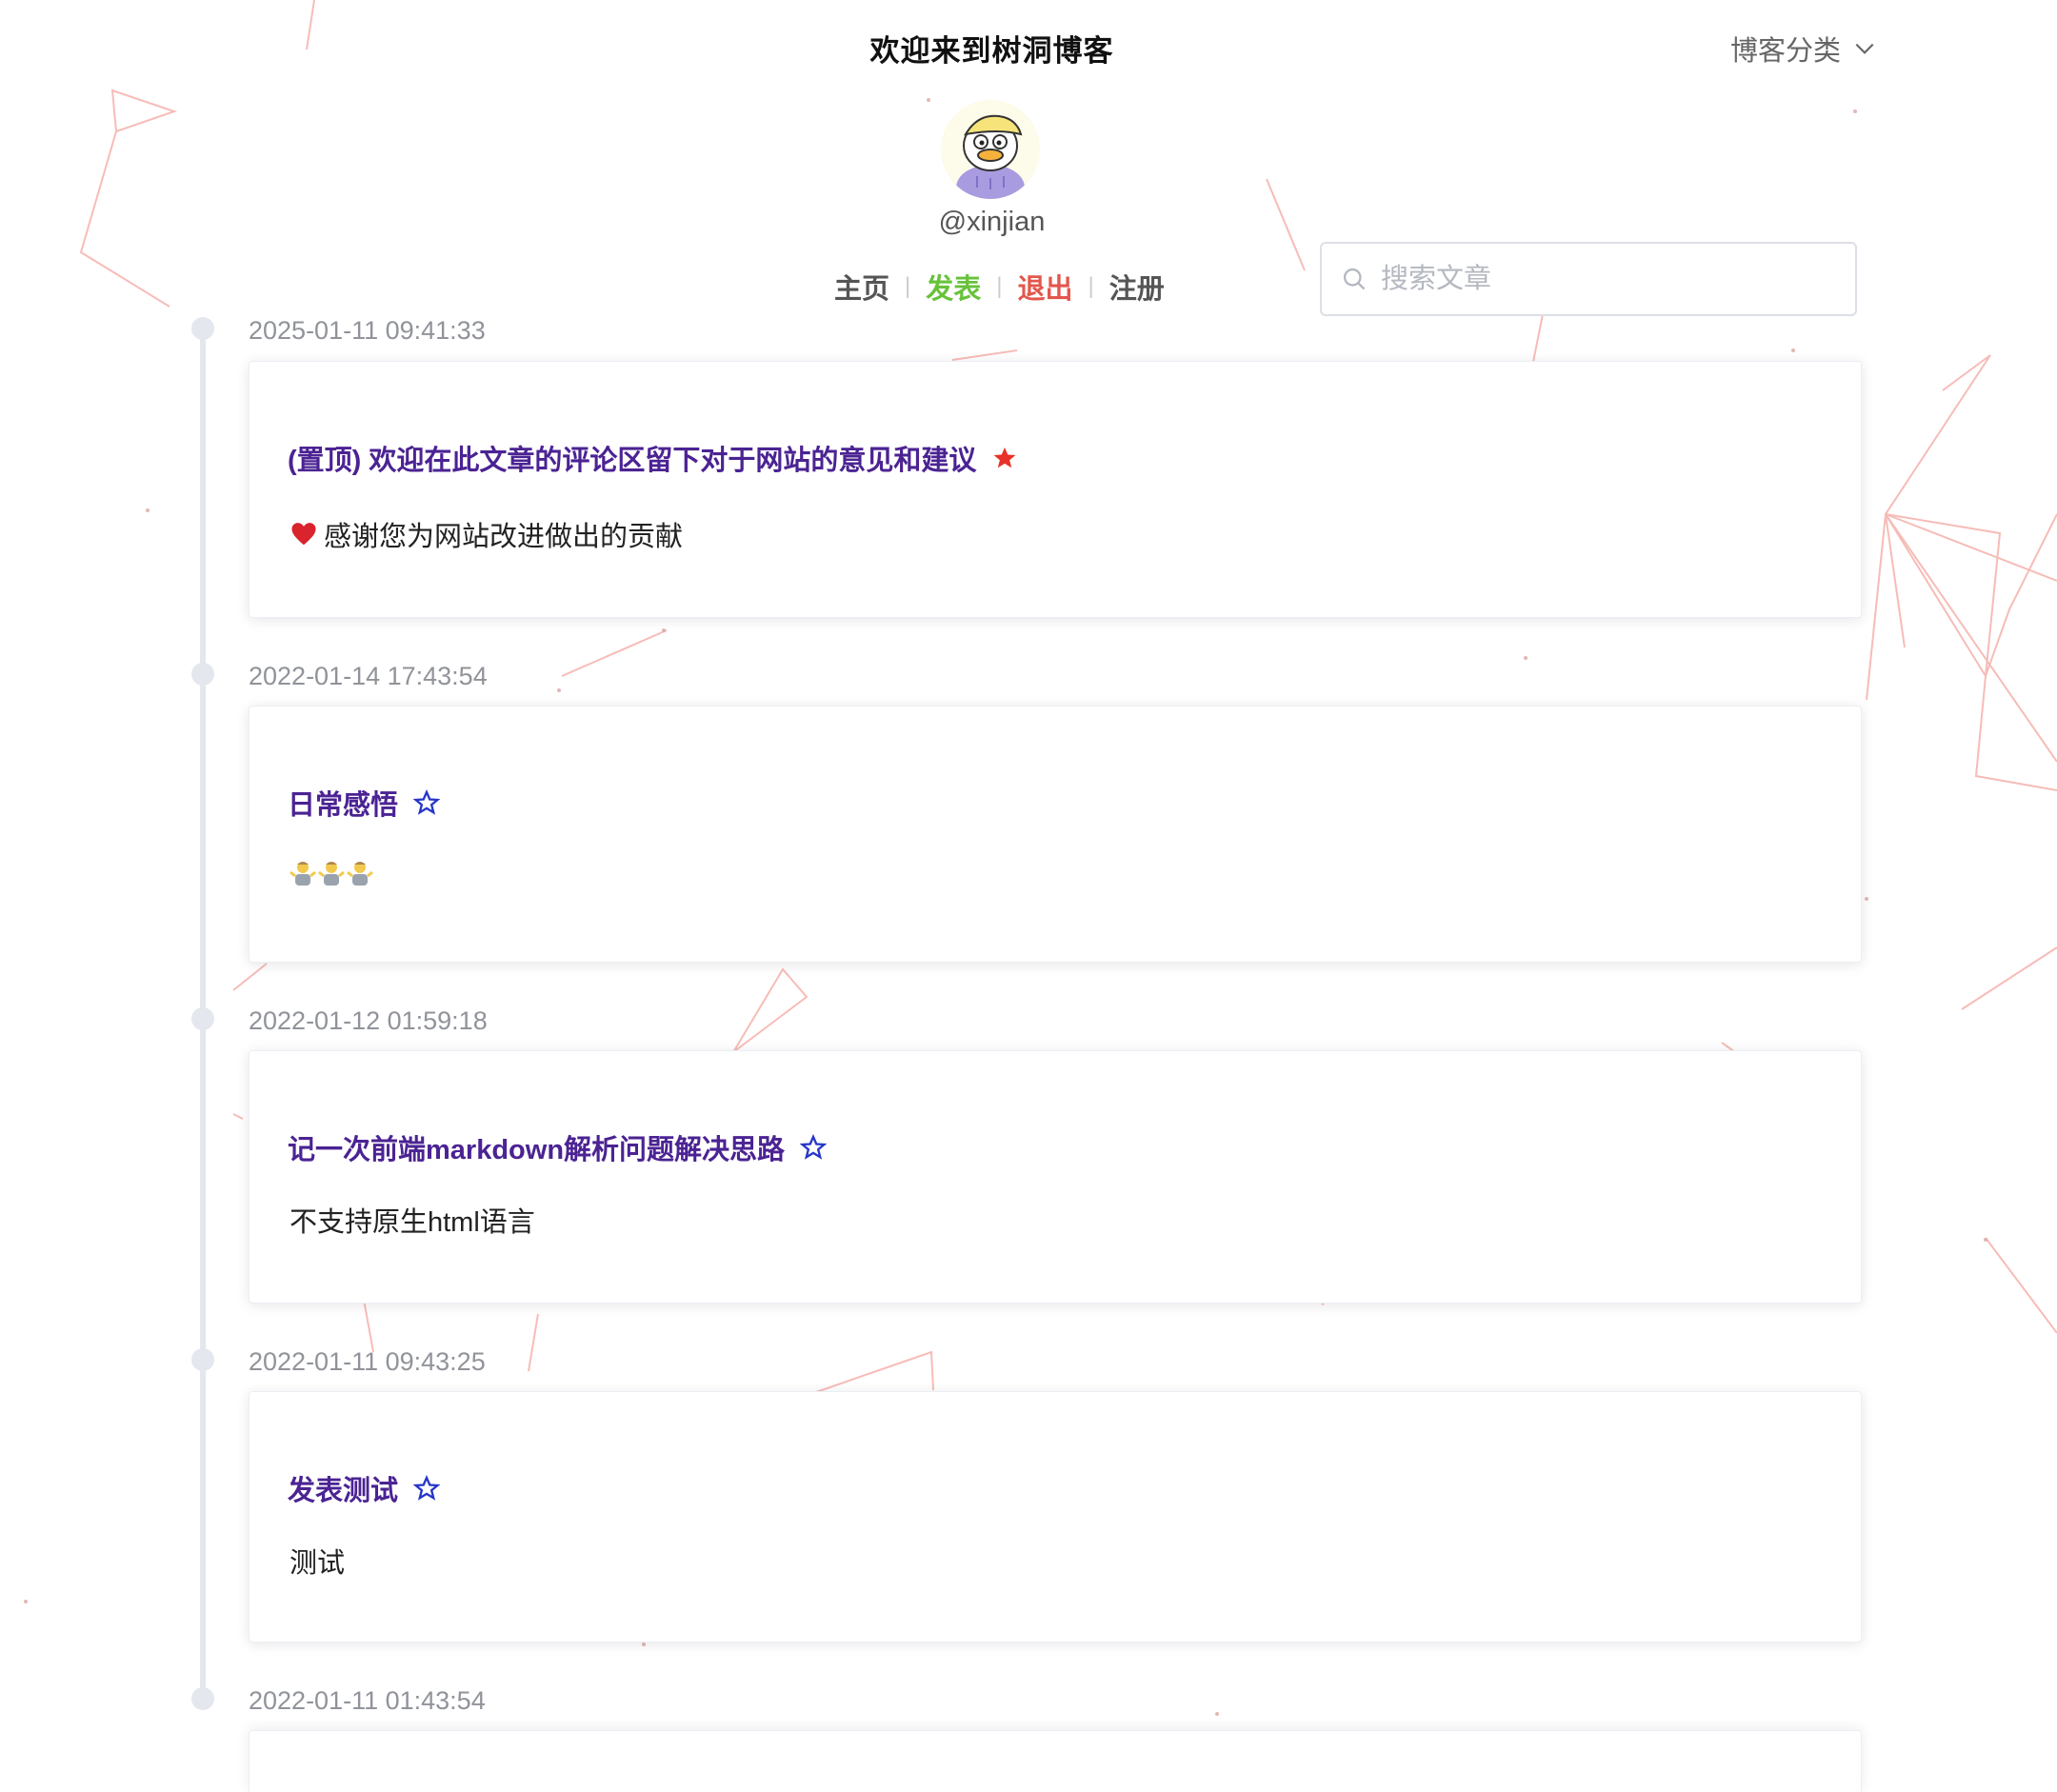 The image size is (2057, 1792). I want to click on post-title-text: (置顶) 欢迎在此文章的评论区留下对于网站的意见和建议, so click(632, 461).